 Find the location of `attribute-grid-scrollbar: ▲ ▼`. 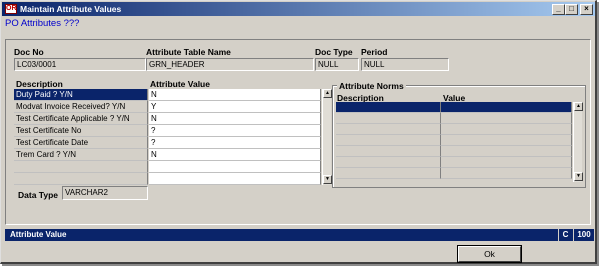

attribute-grid-scrollbar: ▲ ▼ is located at coordinates (327, 137).